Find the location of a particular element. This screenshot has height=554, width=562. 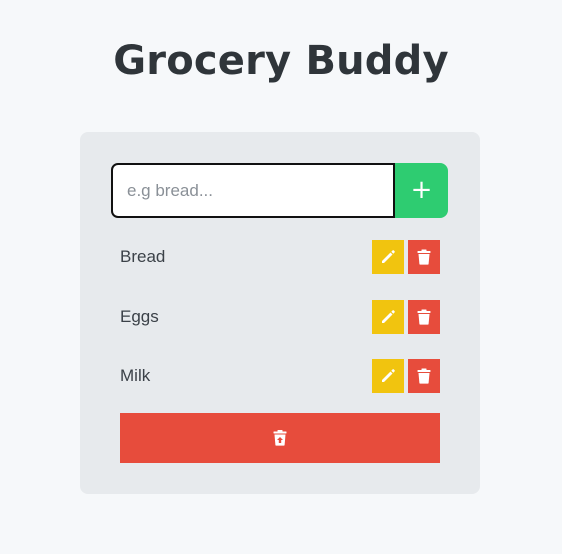

trash-restore-icon is located at coordinates (280, 438).